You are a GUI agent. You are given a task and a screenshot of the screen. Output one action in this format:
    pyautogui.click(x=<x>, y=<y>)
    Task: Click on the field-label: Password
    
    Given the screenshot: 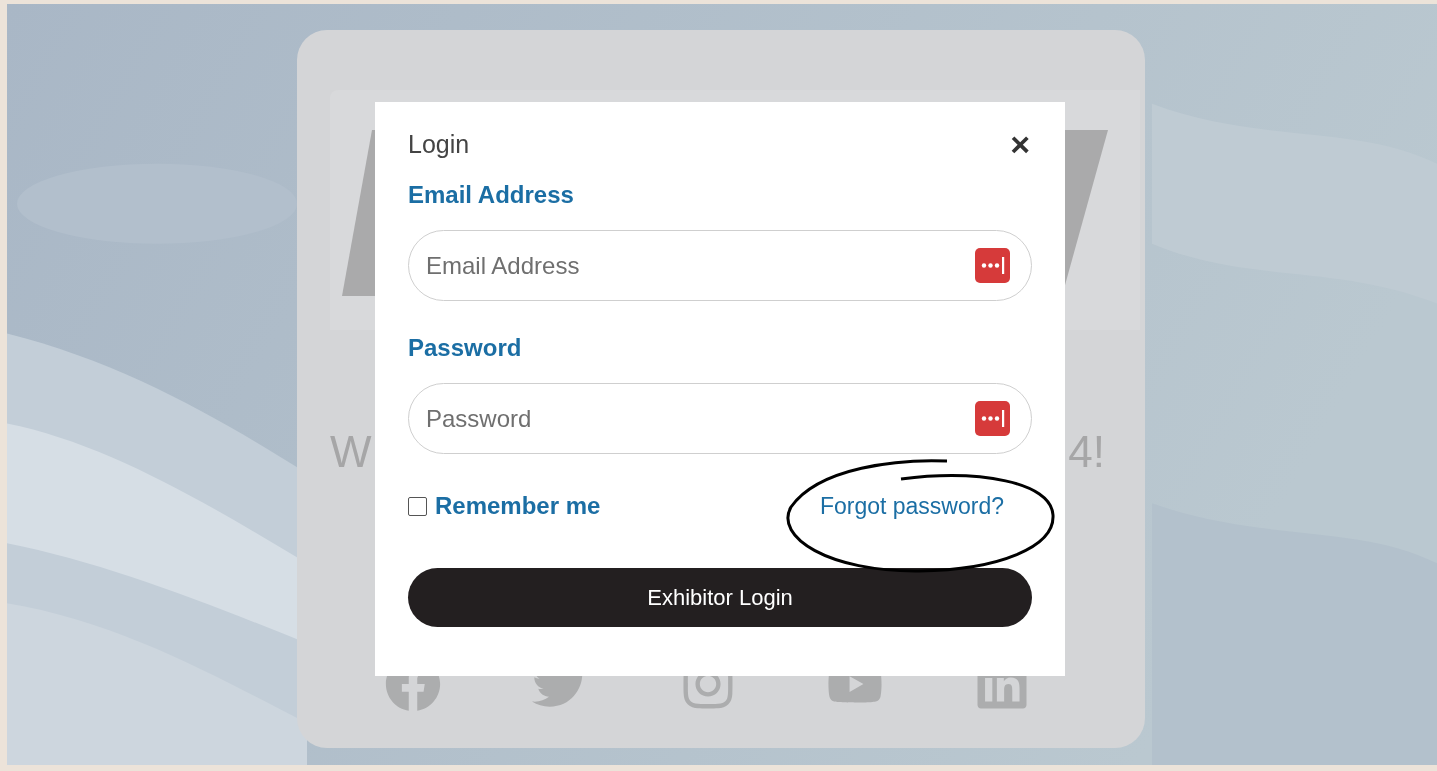 What is the action you would take?
    pyautogui.click(x=465, y=348)
    